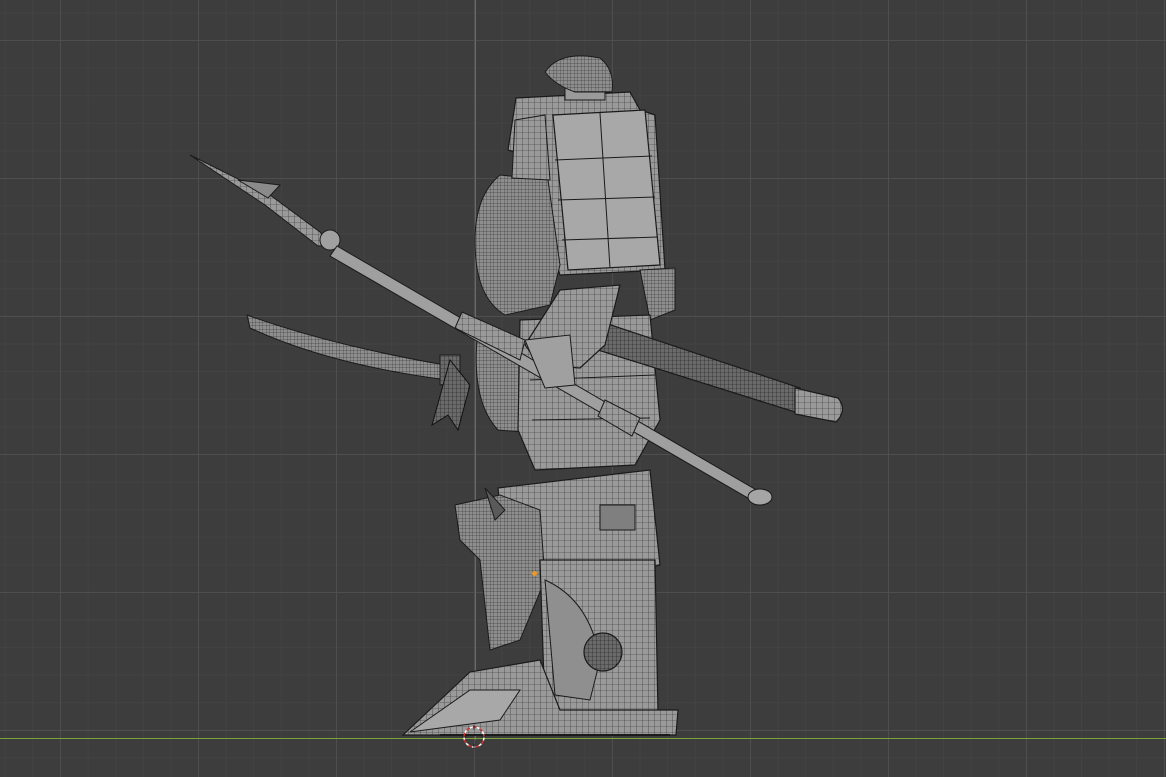 Image resolution: width=1166 pixels, height=777 pixels. Describe the element at coordinates (657, 294) in the screenshot. I see `shoulder-pad` at that location.